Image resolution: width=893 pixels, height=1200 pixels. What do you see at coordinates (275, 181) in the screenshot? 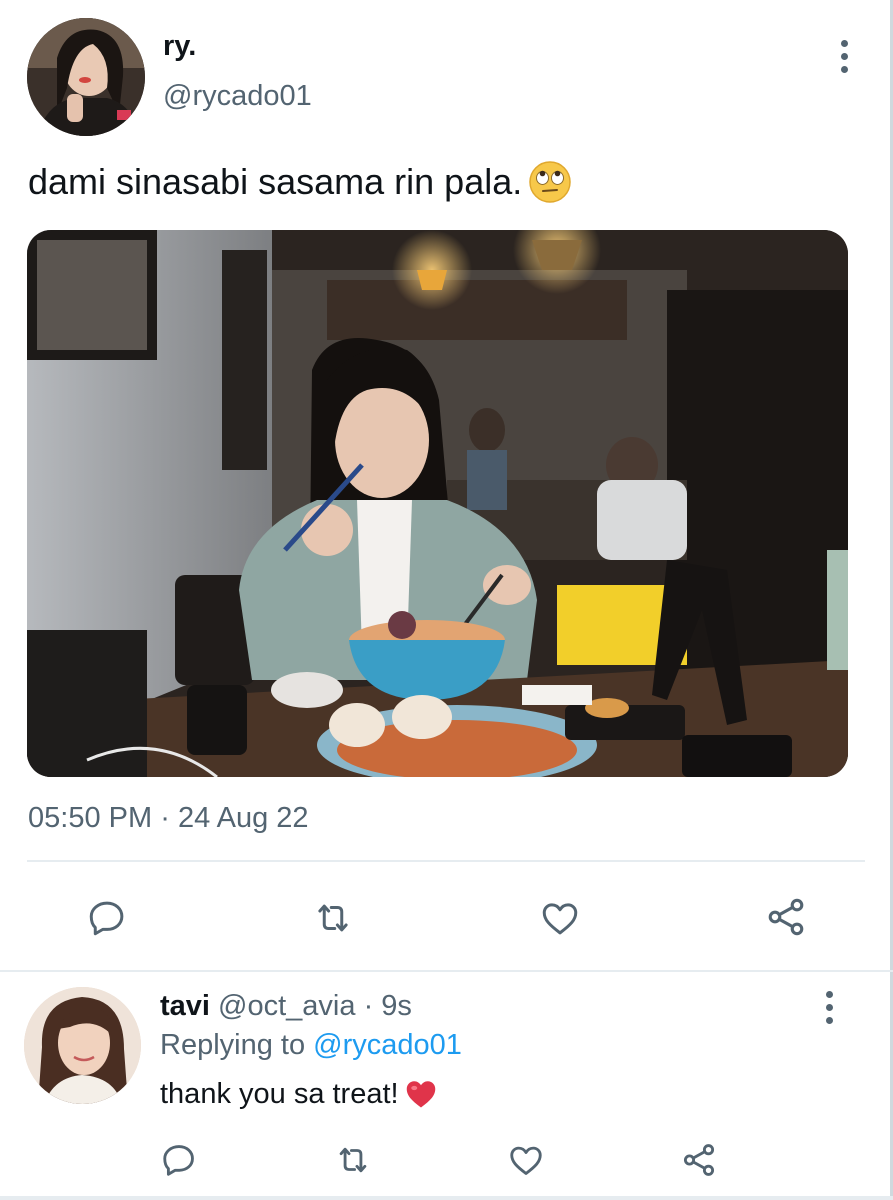
I see `tweet-text: dami sinasabi sasama rin pala.` at bounding box center [275, 181].